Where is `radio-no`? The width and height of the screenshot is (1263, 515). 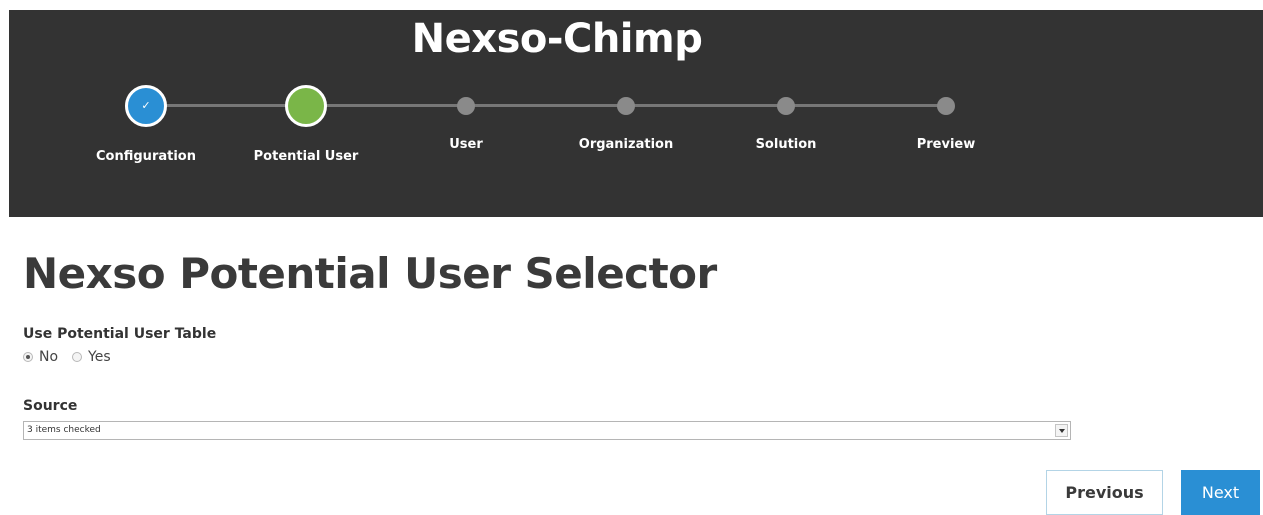 radio-no is located at coordinates (28, 357).